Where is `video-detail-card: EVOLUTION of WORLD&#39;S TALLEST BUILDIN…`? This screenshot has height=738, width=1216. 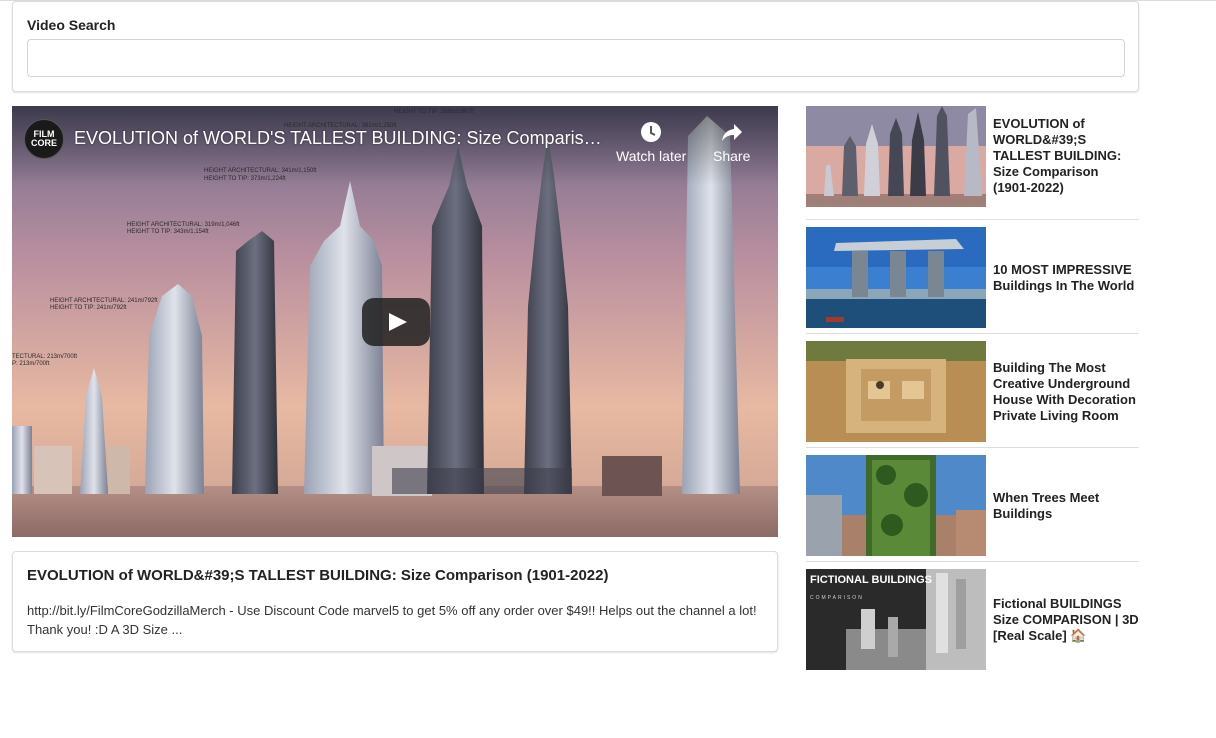
video-detail-card: EVOLUTION of WORLD&#39;S TALLEST BUILDIN… is located at coordinates (395, 601).